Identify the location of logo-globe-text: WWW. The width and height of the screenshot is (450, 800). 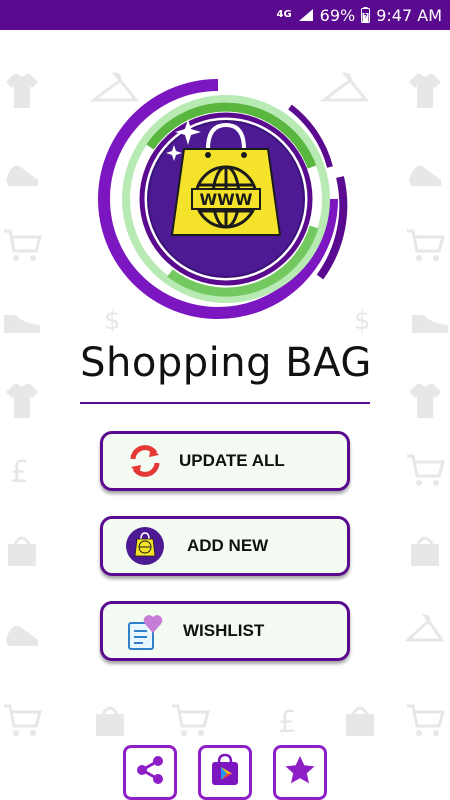
(226, 199).